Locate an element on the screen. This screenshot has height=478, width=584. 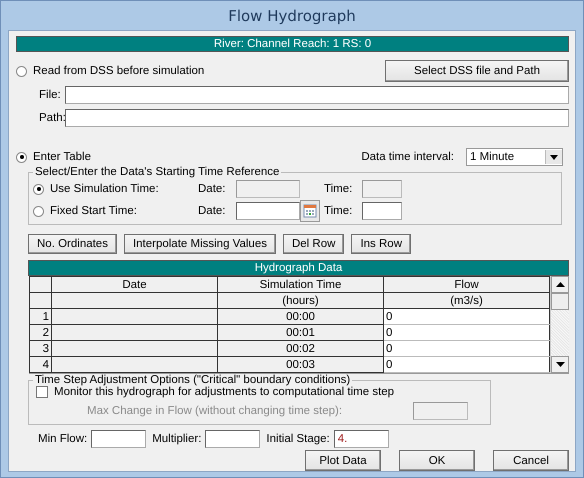
down-arrow-icon is located at coordinates (560, 364).